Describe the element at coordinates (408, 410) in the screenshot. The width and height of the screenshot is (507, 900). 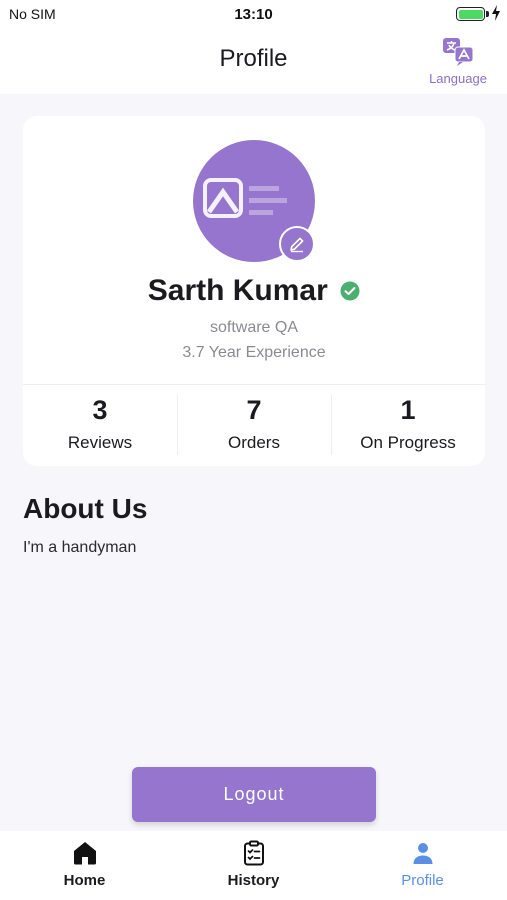
I see `stat-value: 1` at that location.